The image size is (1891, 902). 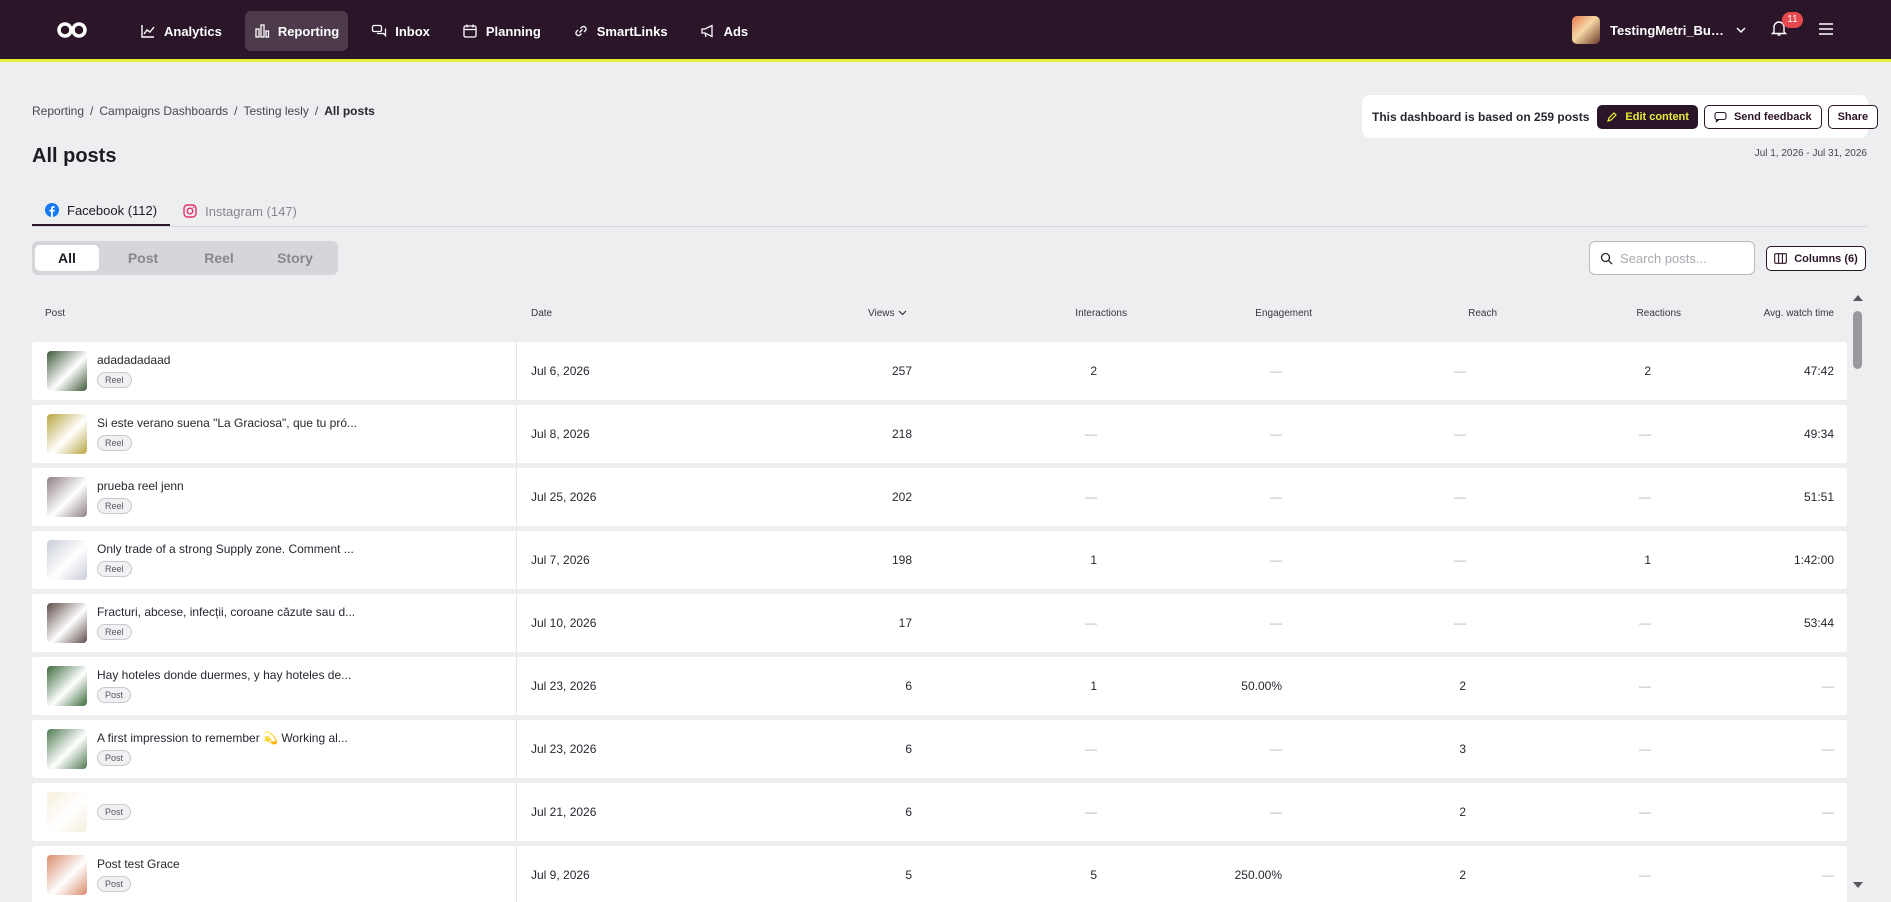 I want to click on breadcrumb-reporting: Reporting, so click(x=58, y=111).